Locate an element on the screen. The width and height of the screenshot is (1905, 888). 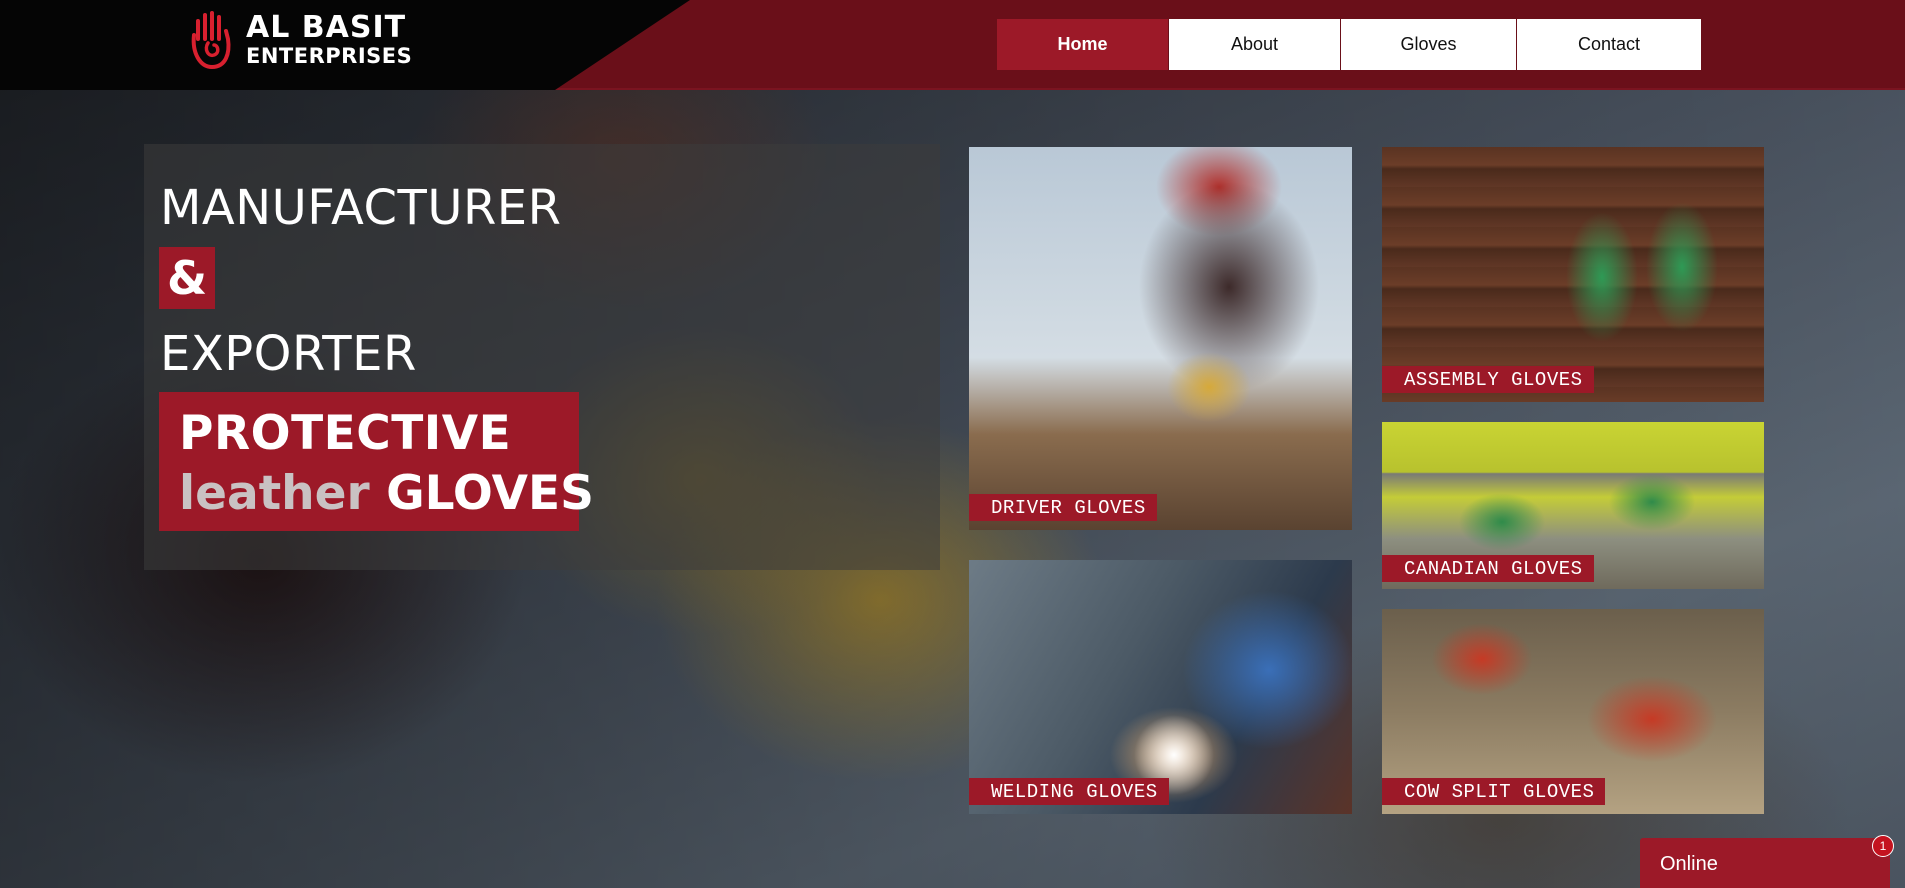
hero-tagline-protective: PROTECTIVE is located at coordinates (345, 433).